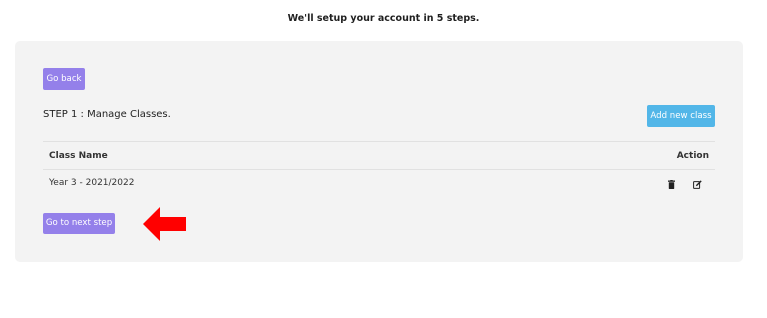 Image resolution: width=767 pixels, height=318 pixels. Describe the element at coordinates (671, 184) in the screenshot. I see `trash-icon` at that location.